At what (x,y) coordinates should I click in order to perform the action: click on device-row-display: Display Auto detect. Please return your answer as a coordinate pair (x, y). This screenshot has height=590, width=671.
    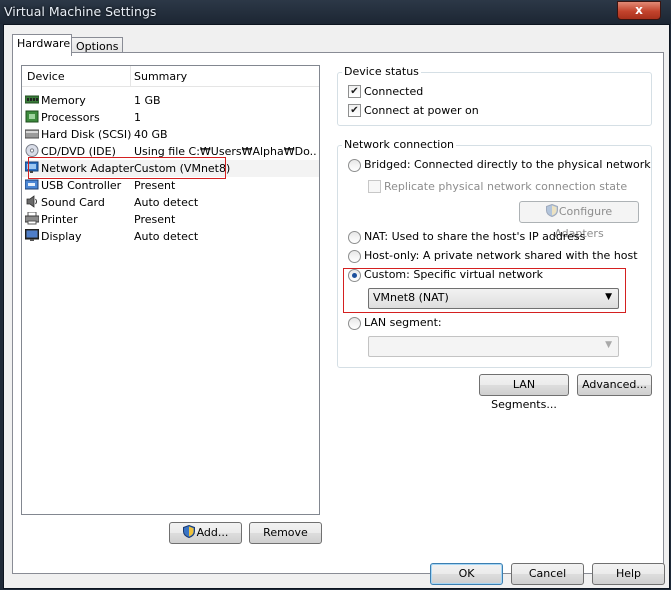
    Looking at the image, I should click on (170, 236).